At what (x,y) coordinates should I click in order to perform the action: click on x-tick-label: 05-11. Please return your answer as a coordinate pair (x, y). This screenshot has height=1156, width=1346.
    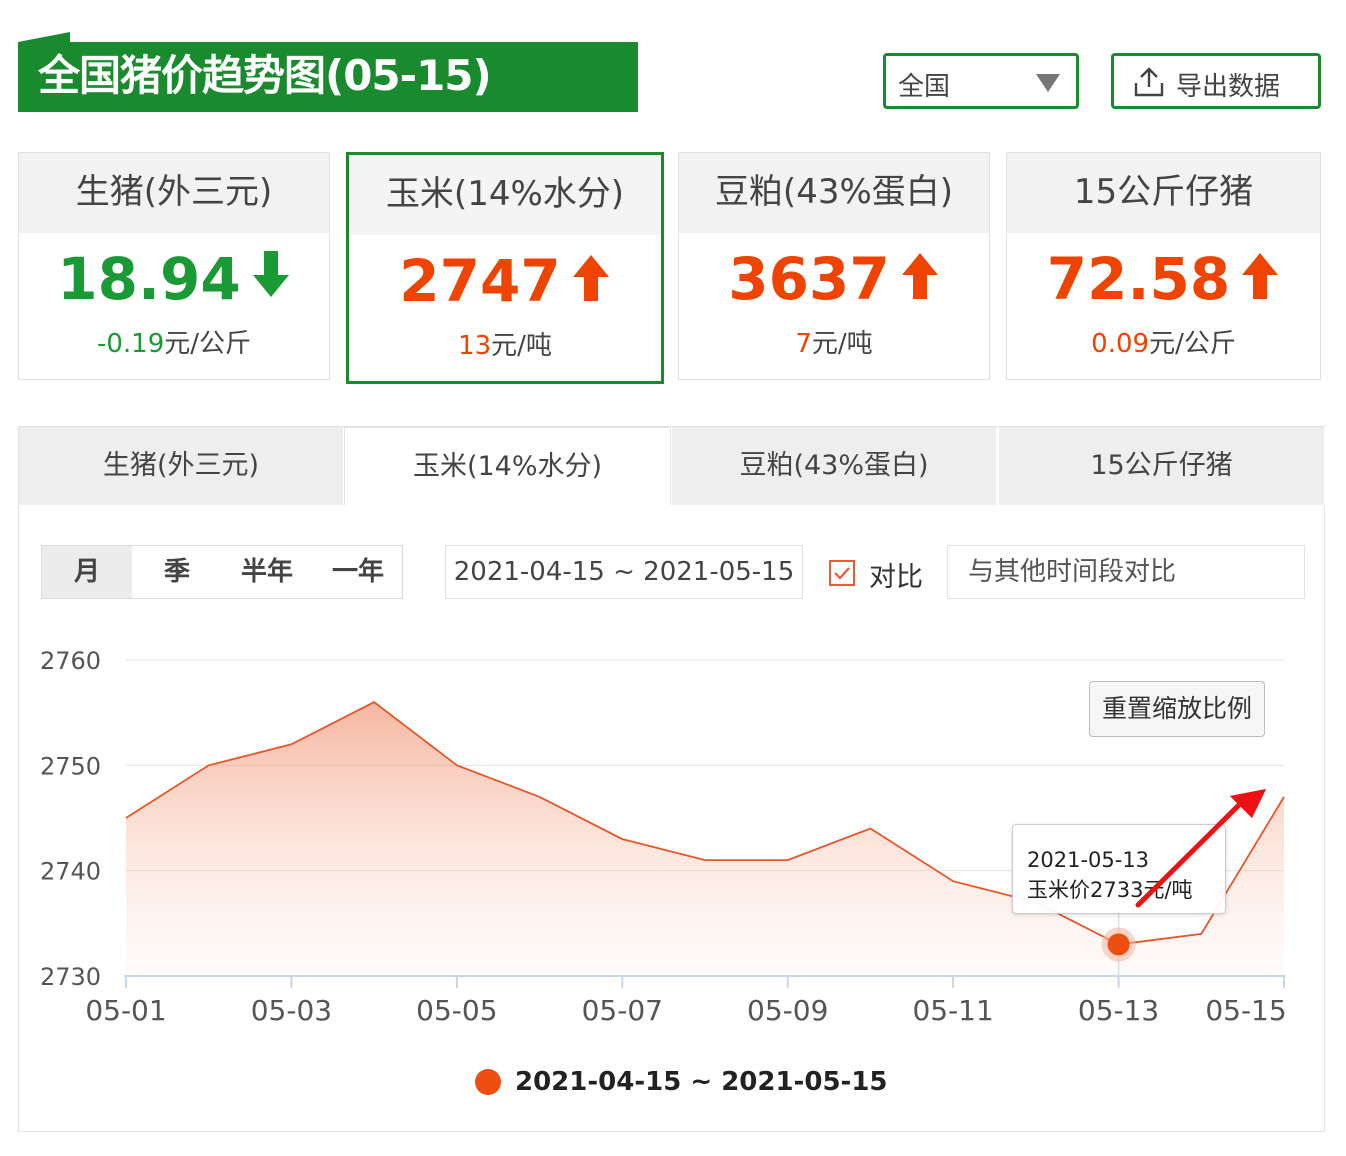
    Looking at the image, I should click on (952, 1010).